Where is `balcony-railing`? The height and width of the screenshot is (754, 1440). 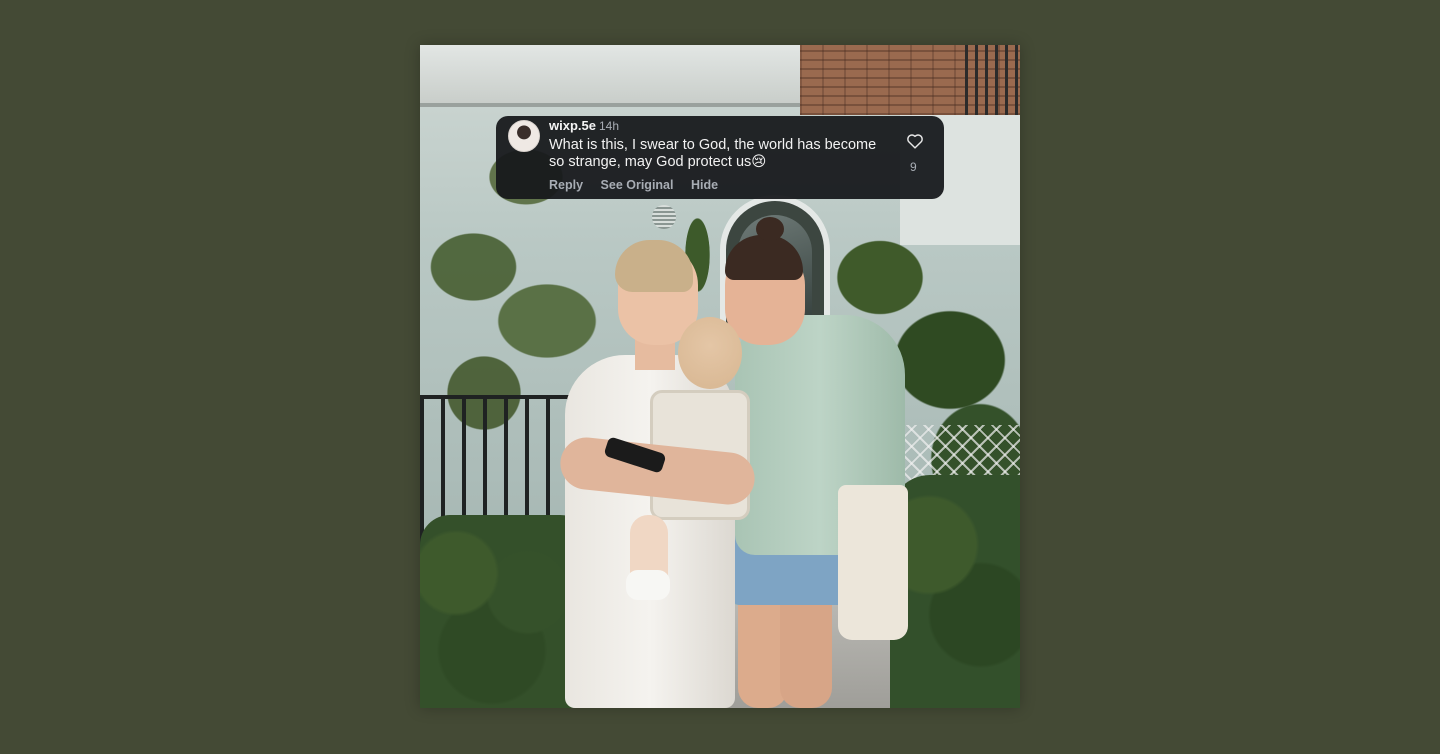
balcony-railing is located at coordinates (992, 80).